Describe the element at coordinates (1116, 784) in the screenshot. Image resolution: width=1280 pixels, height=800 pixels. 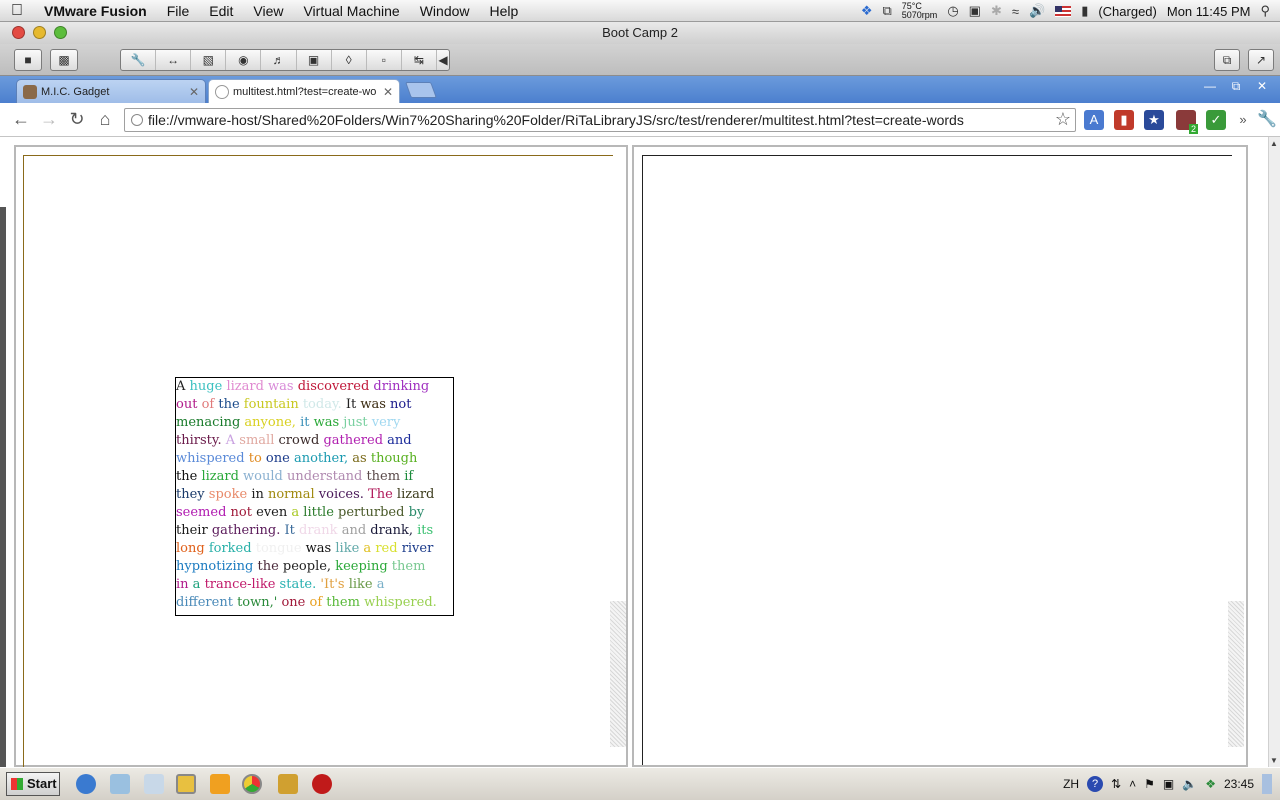
I see `input-method-icon: ⇅` at that location.